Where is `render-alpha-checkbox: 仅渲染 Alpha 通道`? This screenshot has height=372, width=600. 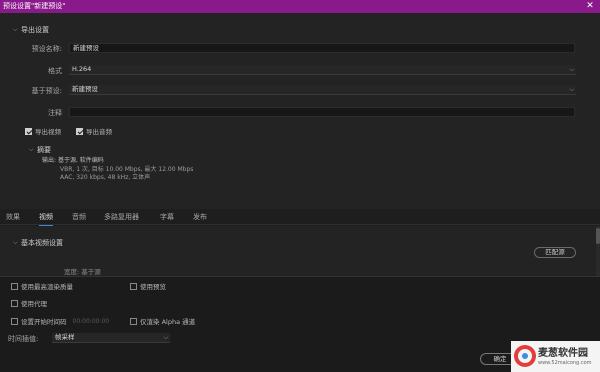
render-alpha-checkbox: 仅渲染 Alpha 通道 is located at coordinates (162, 321).